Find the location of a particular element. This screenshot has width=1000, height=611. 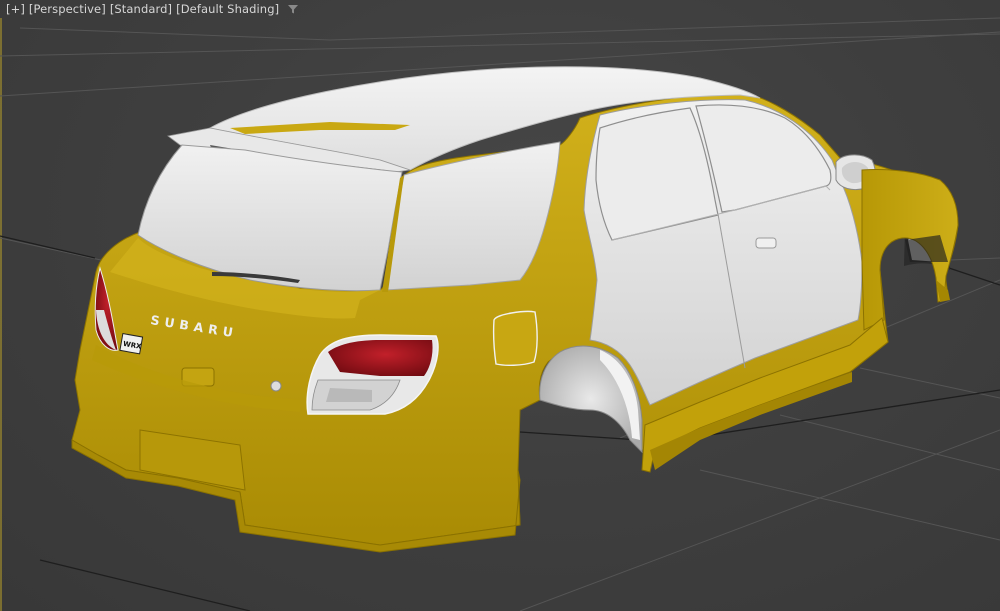

keyhole is located at coordinates (276, 386).